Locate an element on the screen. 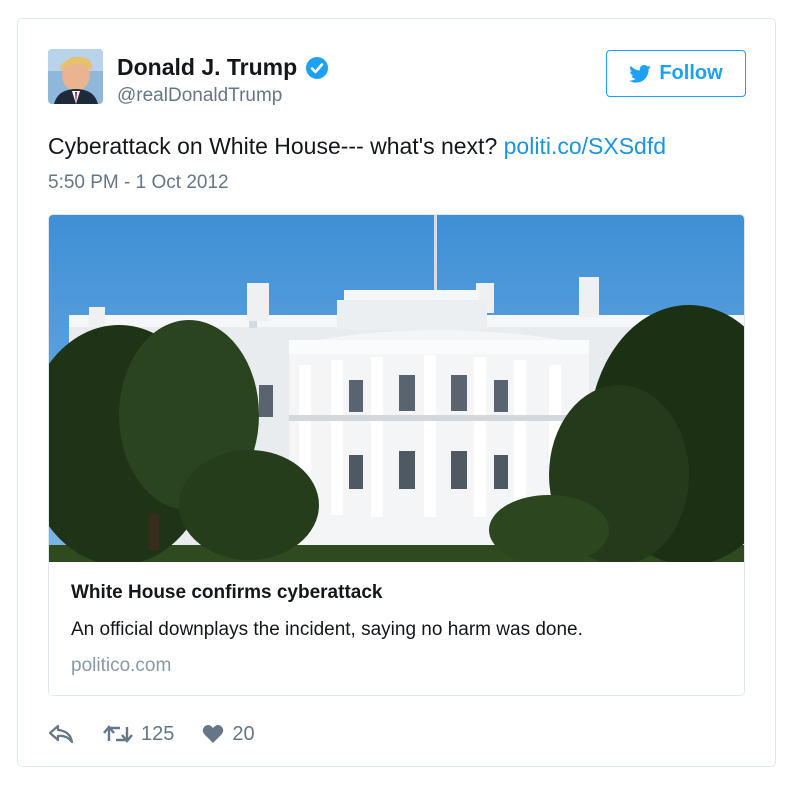 This screenshot has width=799, height=787. like-button: 20 is located at coordinates (228, 734).